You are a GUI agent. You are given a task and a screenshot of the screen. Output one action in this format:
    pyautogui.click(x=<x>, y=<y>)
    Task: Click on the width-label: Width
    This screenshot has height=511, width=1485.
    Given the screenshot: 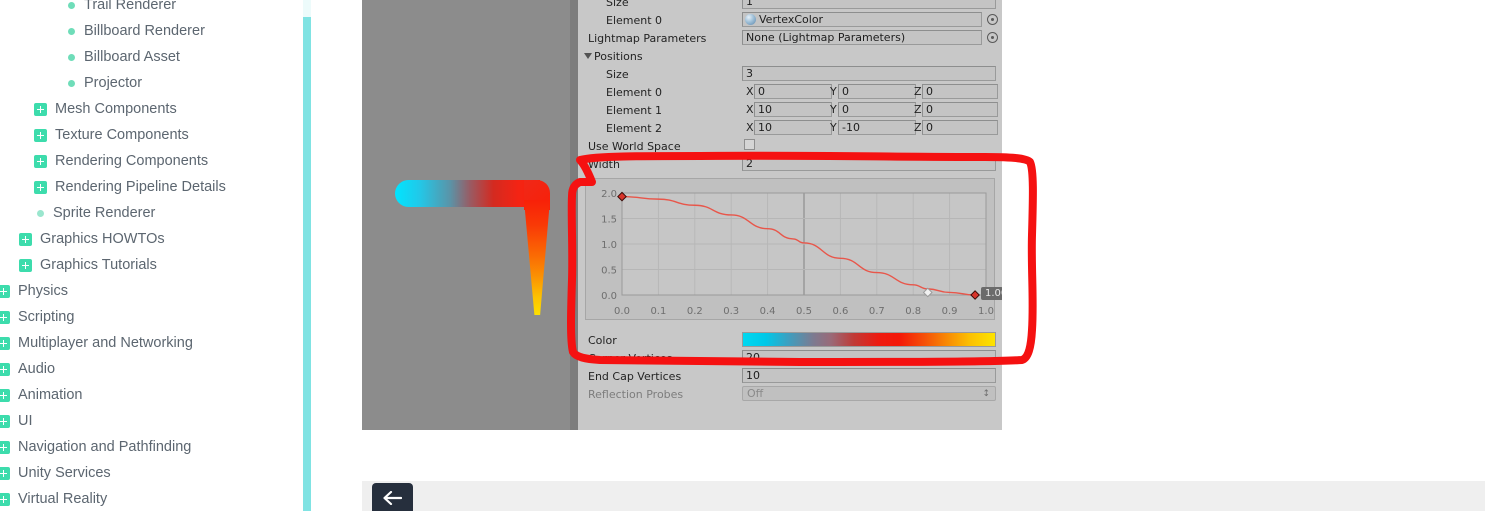 What is the action you would take?
    pyautogui.click(x=604, y=164)
    